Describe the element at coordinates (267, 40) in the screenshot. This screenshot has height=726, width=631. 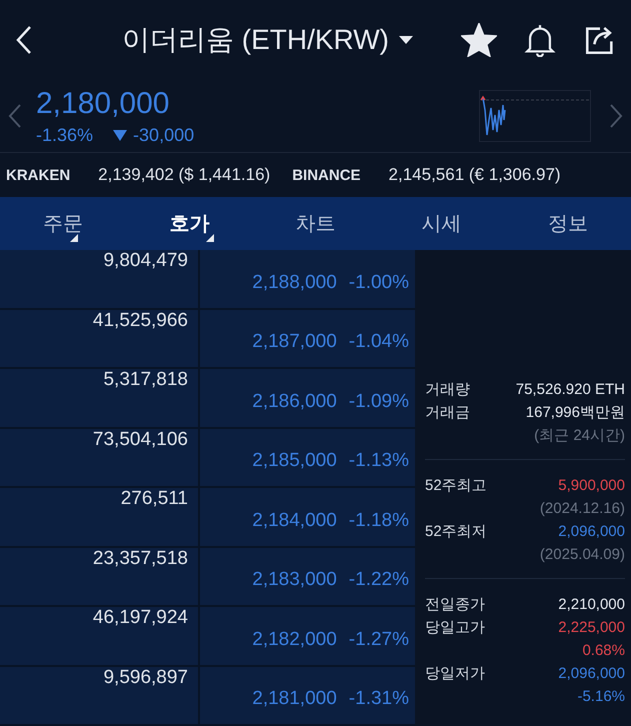
I see `market-title: 이더리움 (ETH/KRW)` at that location.